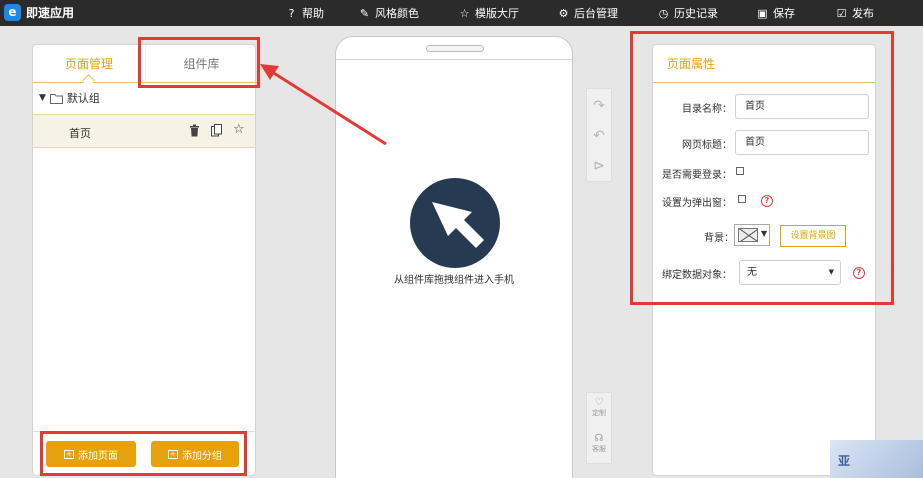 This screenshot has width=923, height=478. I want to click on bind-data-value: 无, so click(752, 272).